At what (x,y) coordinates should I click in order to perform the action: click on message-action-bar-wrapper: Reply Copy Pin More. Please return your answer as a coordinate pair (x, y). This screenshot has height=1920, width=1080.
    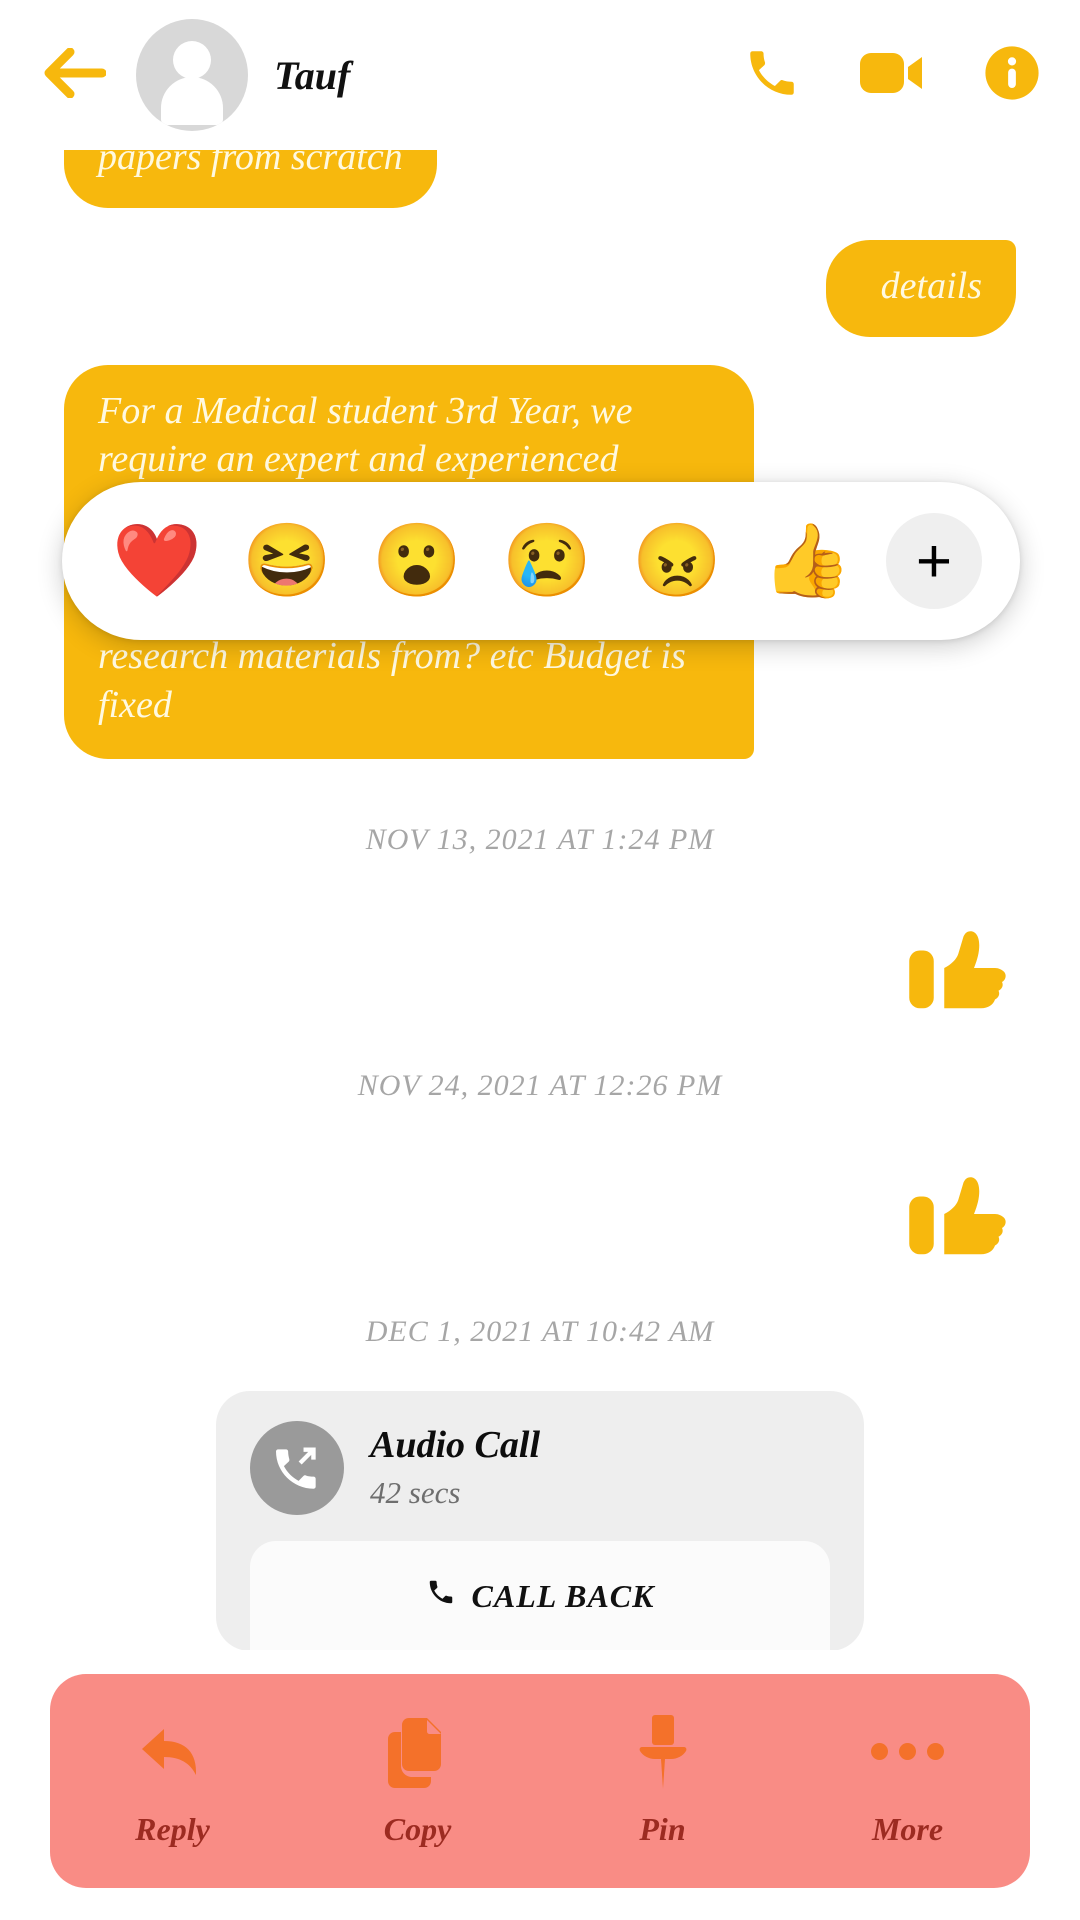
    Looking at the image, I should click on (540, 1785).